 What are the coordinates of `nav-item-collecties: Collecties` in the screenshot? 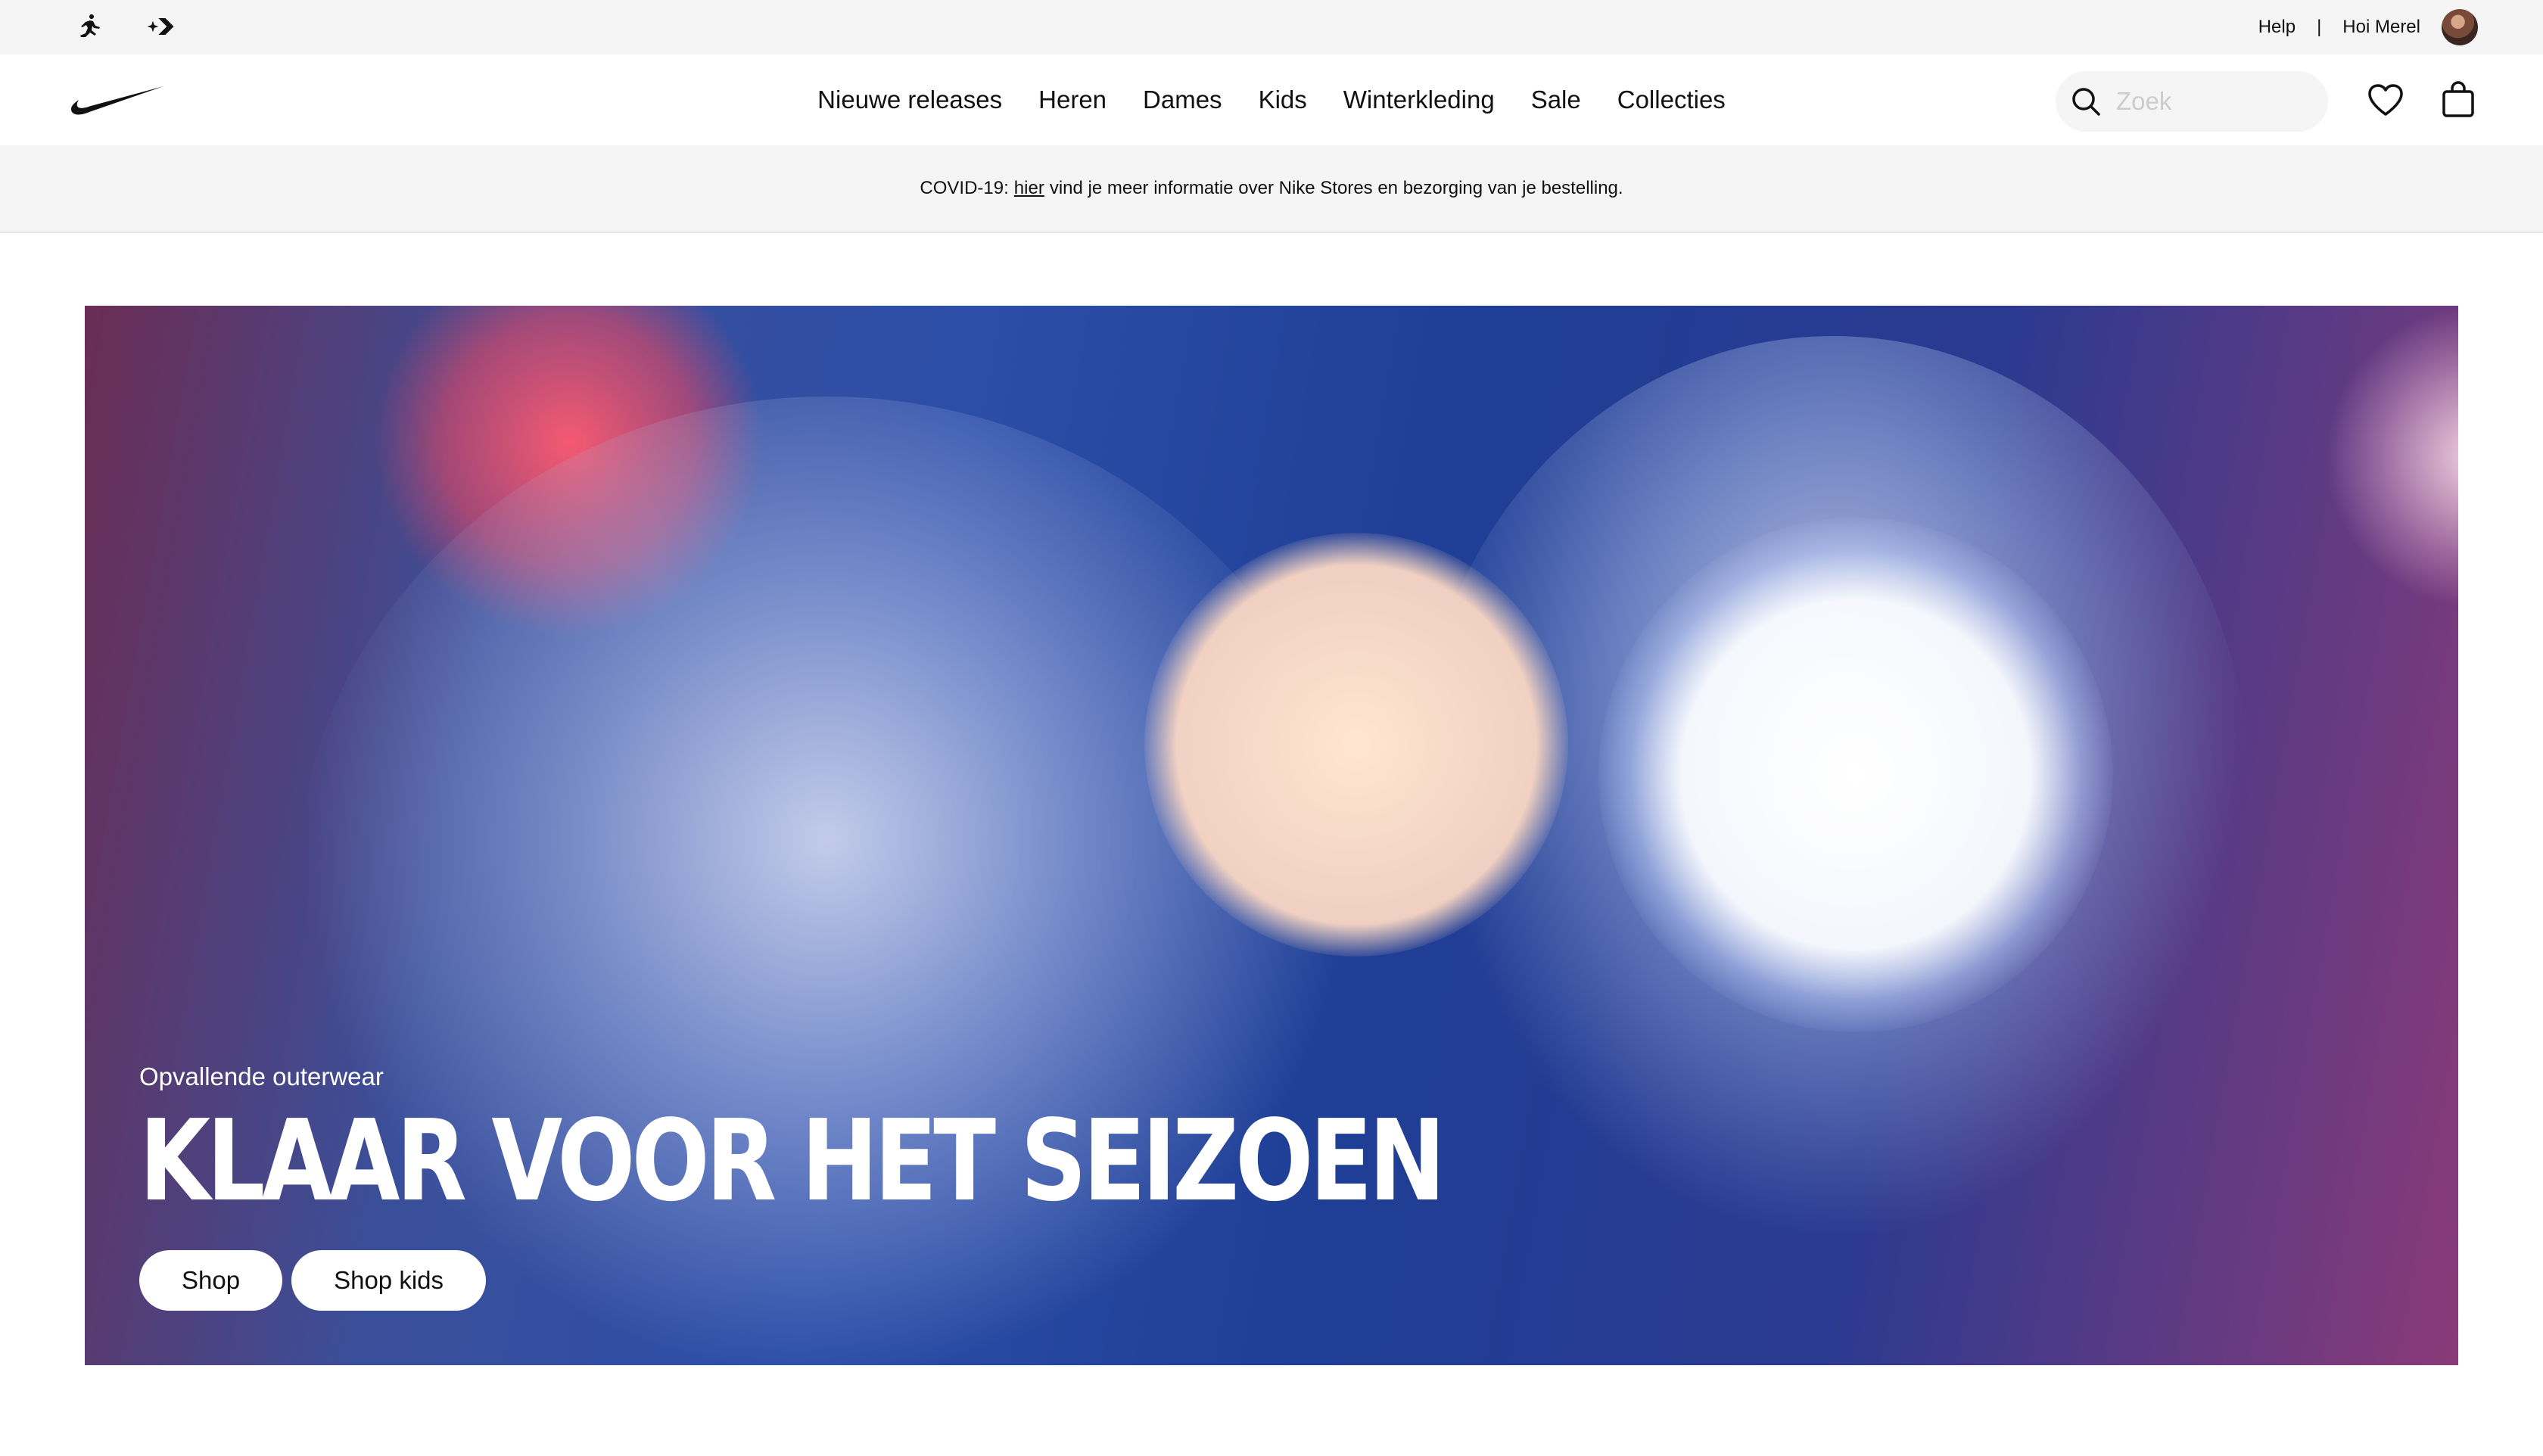 It's located at (1671, 100).